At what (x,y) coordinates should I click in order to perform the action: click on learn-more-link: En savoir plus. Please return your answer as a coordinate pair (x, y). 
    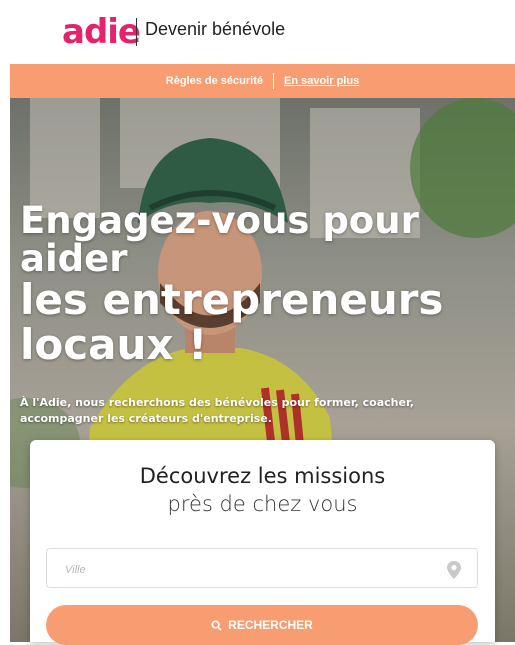
    Looking at the image, I should click on (321, 81).